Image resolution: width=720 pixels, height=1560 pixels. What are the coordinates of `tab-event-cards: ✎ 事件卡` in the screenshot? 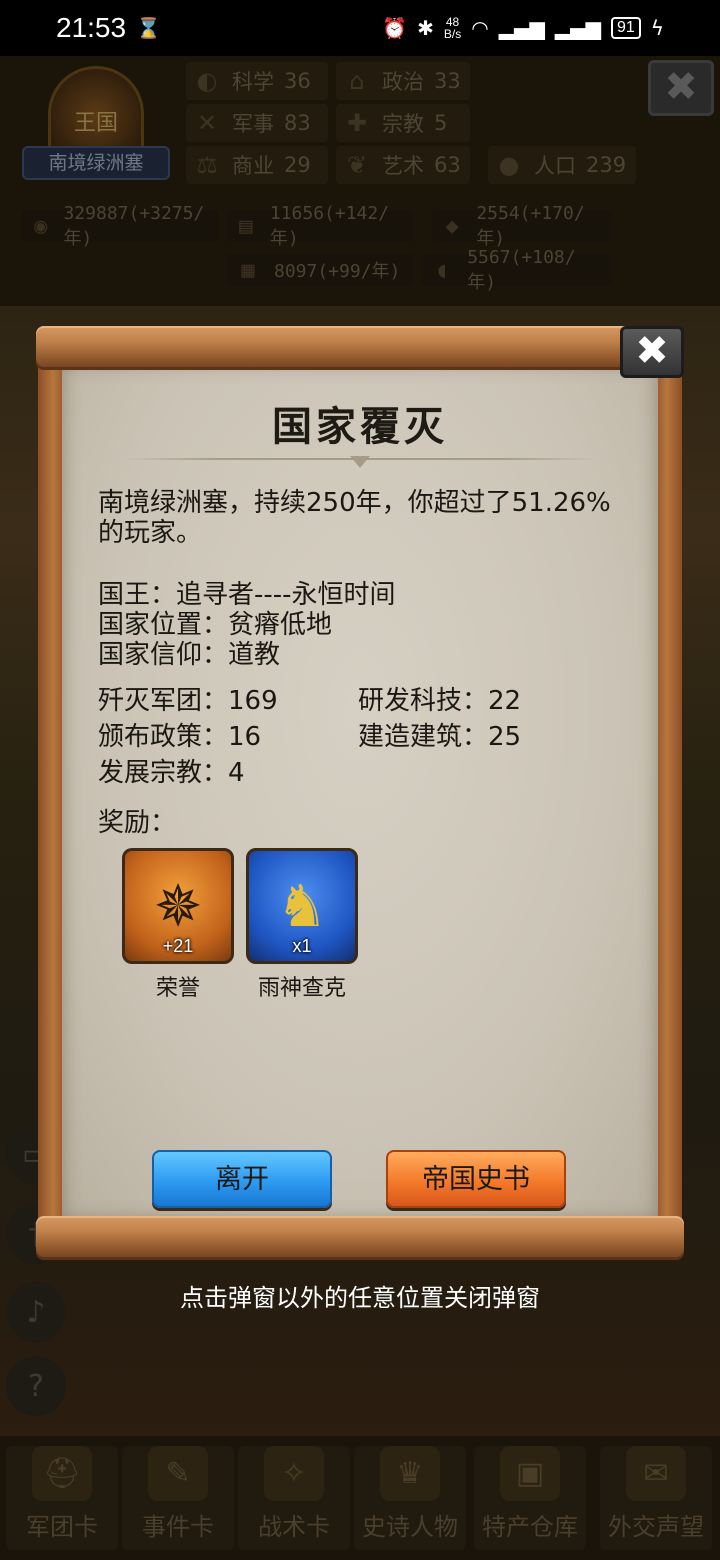 It's located at (178, 1498).